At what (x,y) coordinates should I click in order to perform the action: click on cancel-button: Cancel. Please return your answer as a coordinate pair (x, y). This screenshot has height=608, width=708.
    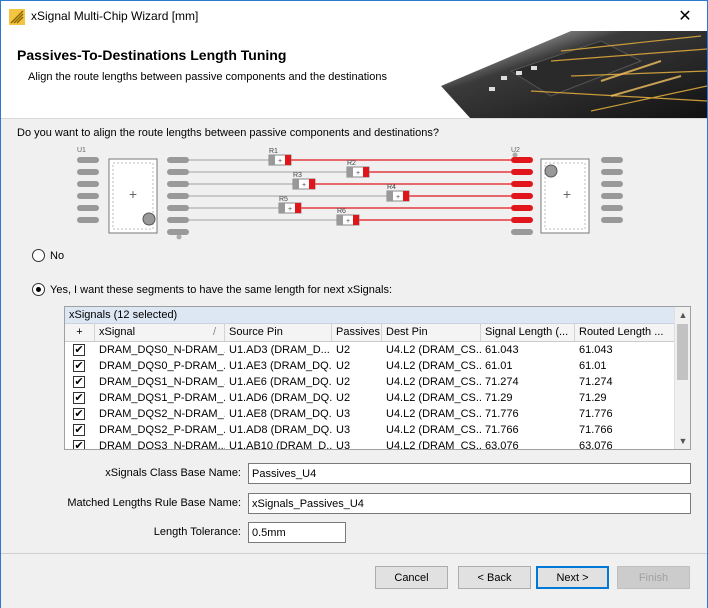
    Looking at the image, I should click on (411, 577).